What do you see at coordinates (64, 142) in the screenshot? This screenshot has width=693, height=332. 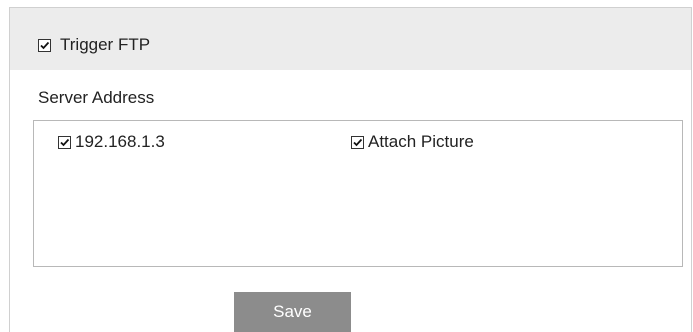 I see `server-checkbox-icon` at bounding box center [64, 142].